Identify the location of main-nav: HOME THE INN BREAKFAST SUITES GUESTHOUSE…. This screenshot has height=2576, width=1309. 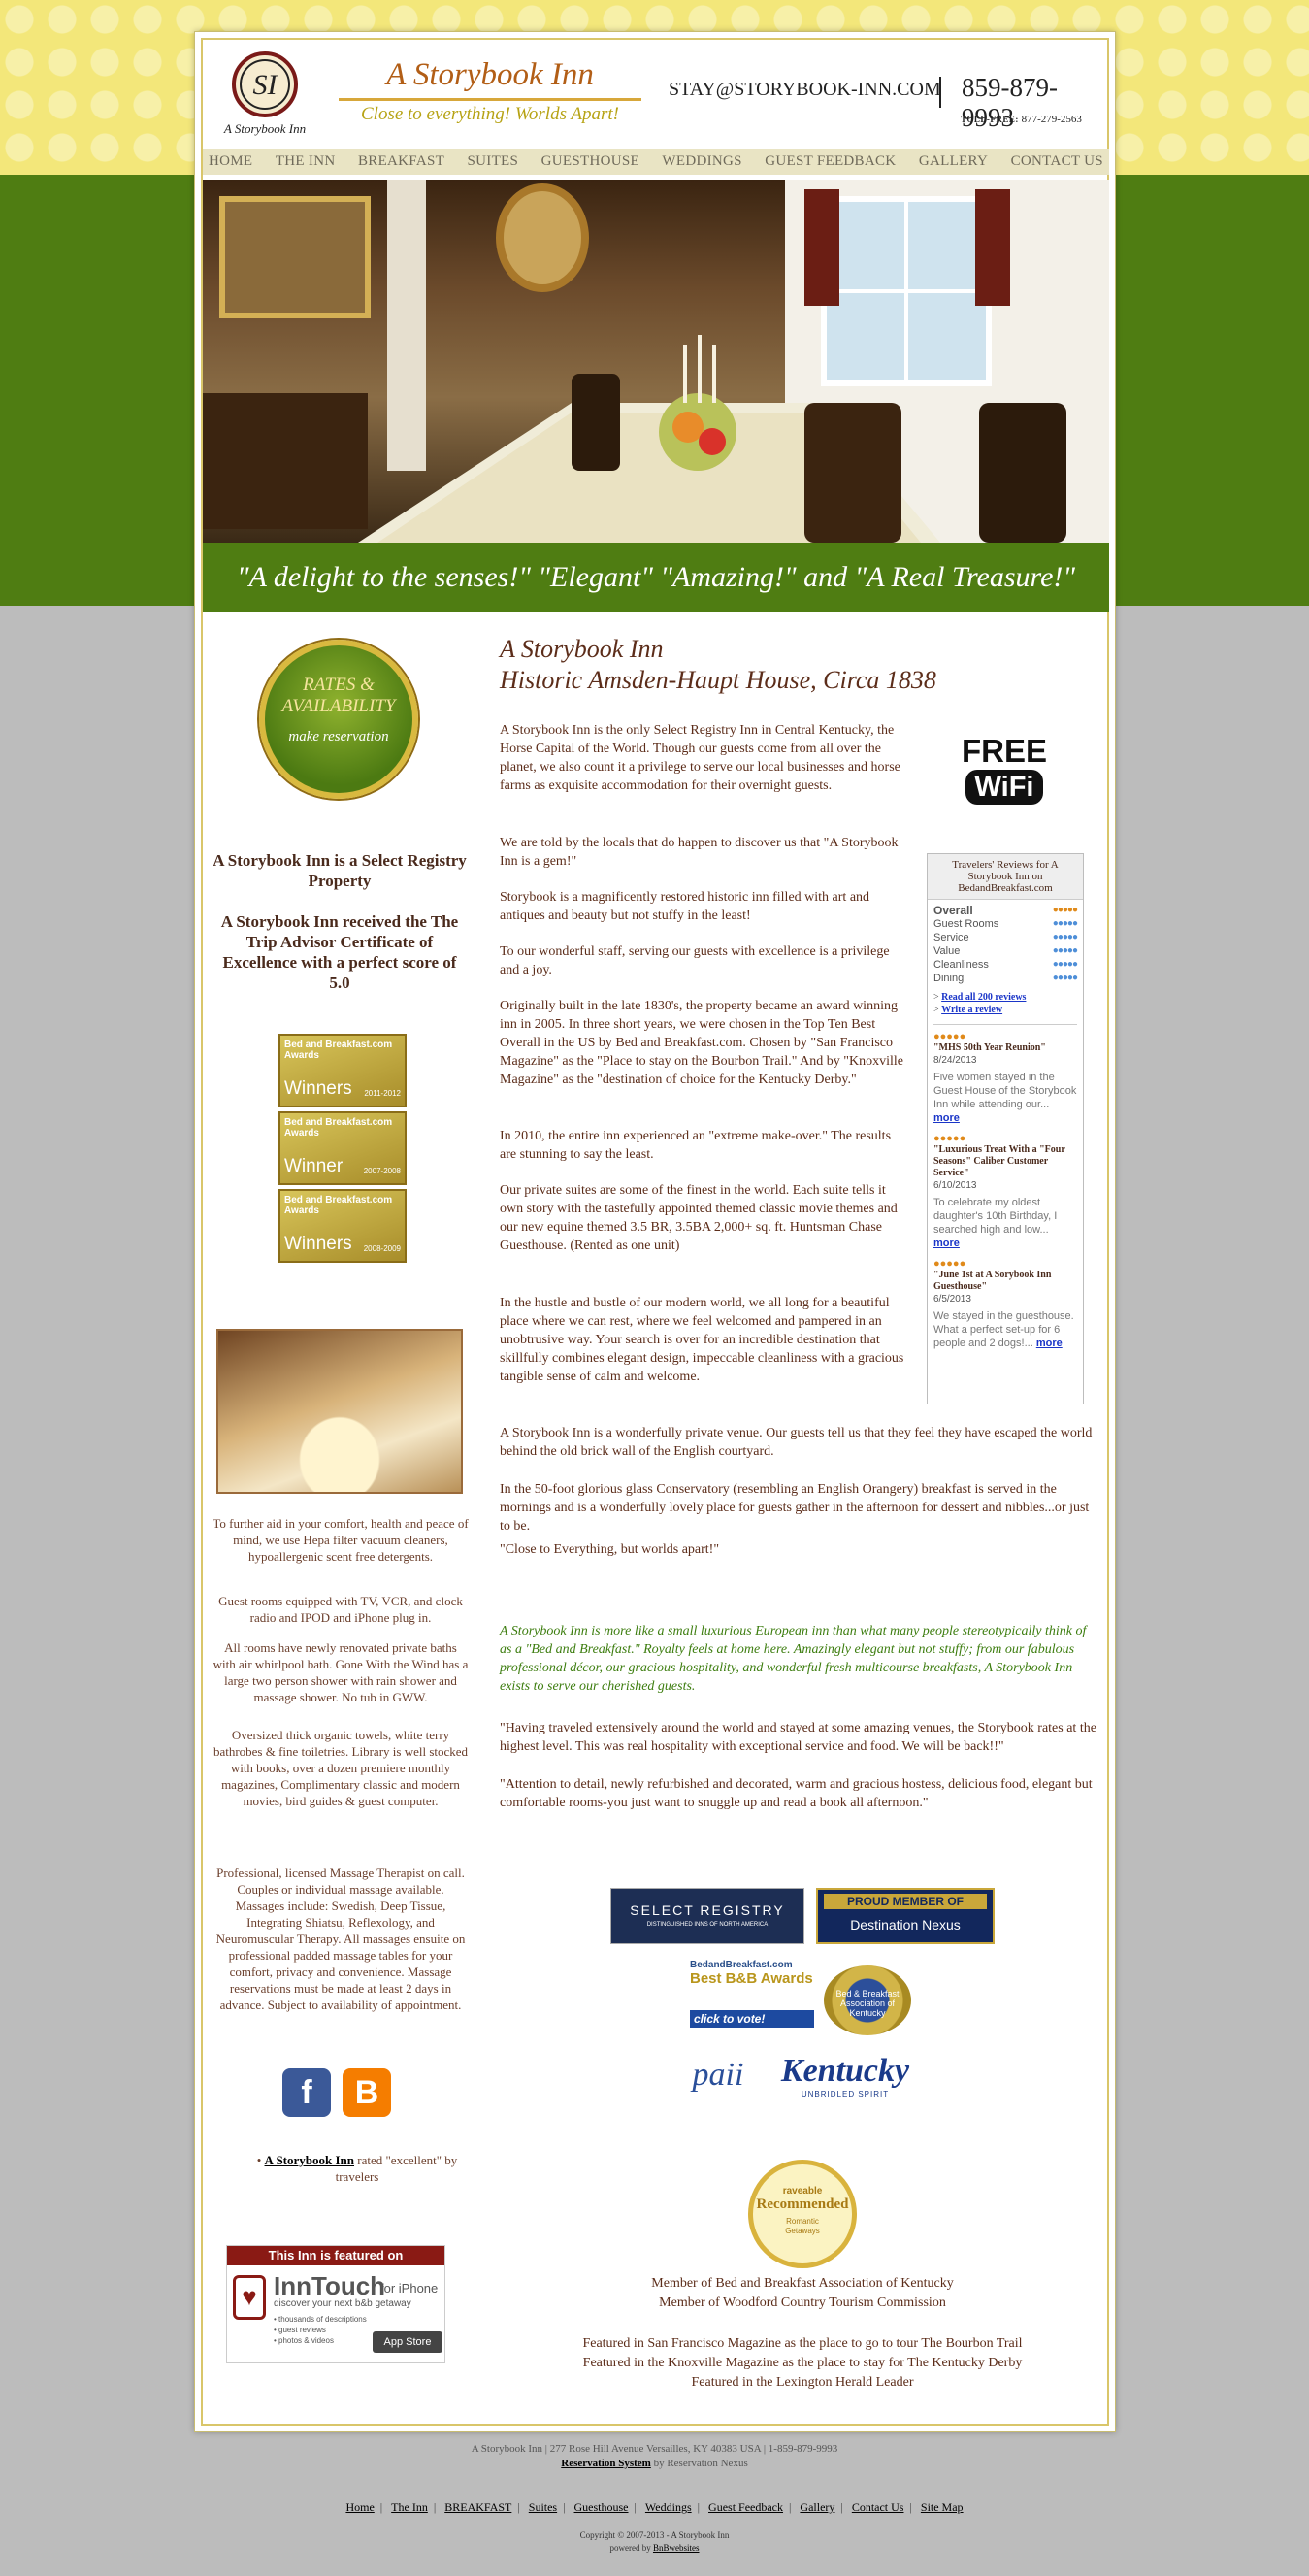
(656, 162).